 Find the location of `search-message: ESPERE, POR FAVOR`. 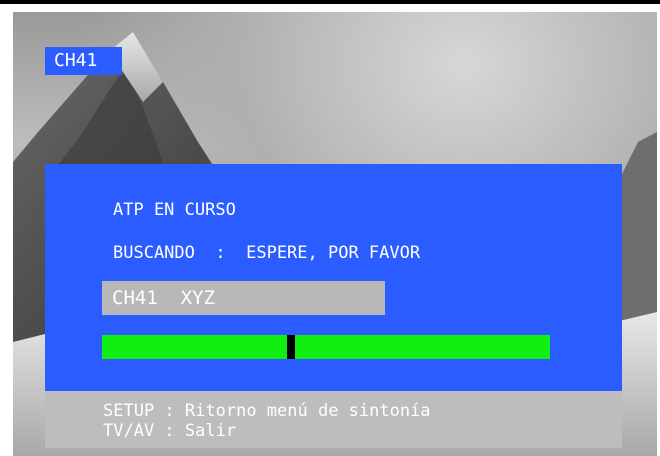

search-message: ESPERE, POR FAVOR is located at coordinates (333, 253).